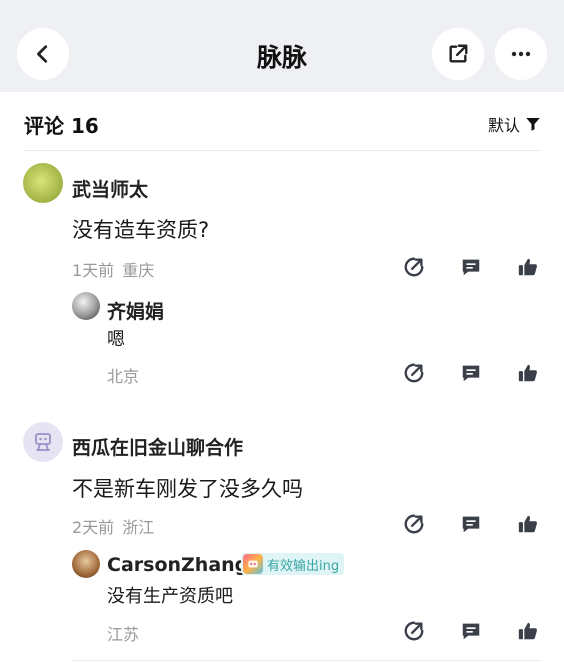 This screenshot has width=564, height=663. Describe the element at coordinates (282, 46) in the screenshot. I see `top-nav-bar: 脉脉` at that location.